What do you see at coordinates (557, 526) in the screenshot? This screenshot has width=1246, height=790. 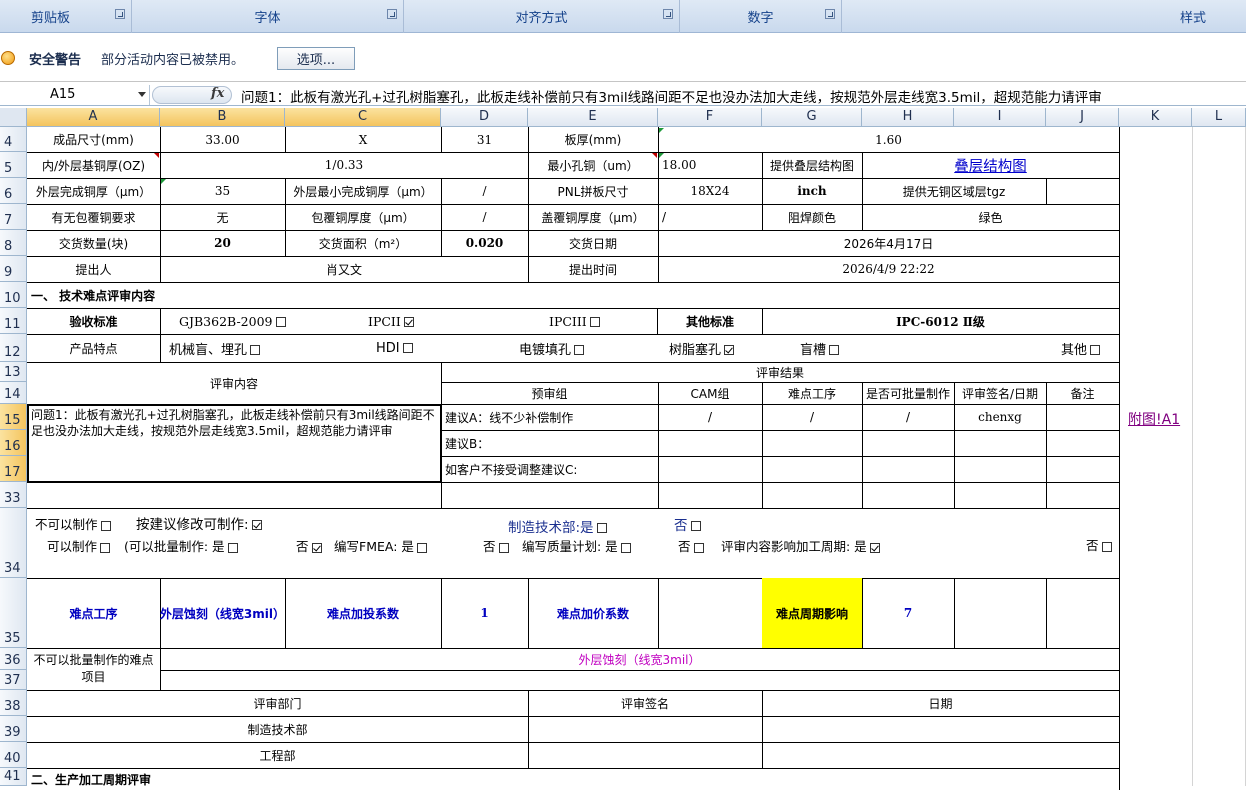 I see `mfg-dept-option: 制造技术部:是` at bounding box center [557, 526].